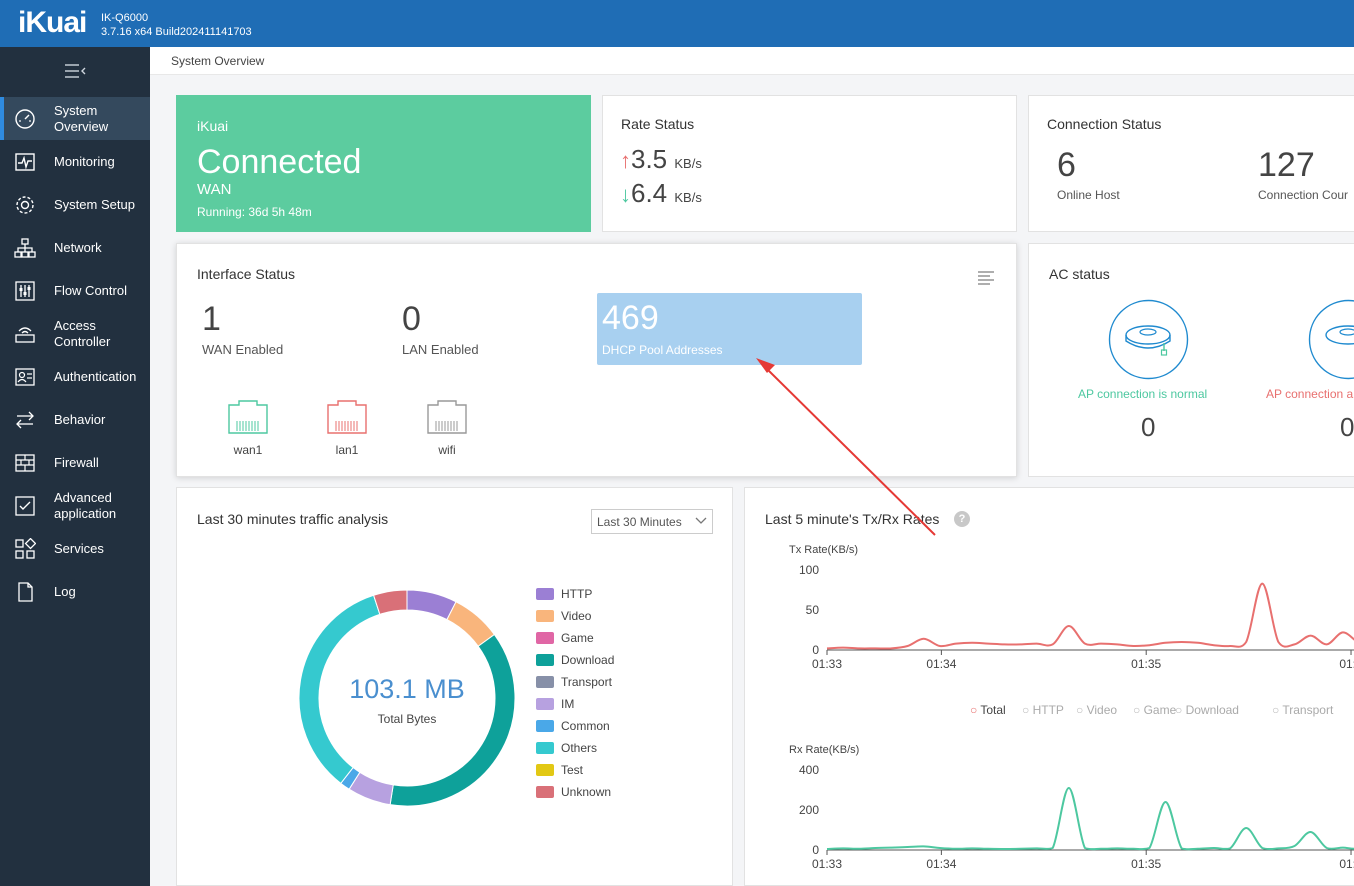 The image size is (1354, 886). I want to click on legend-item-common: Common, so click(573, 726).